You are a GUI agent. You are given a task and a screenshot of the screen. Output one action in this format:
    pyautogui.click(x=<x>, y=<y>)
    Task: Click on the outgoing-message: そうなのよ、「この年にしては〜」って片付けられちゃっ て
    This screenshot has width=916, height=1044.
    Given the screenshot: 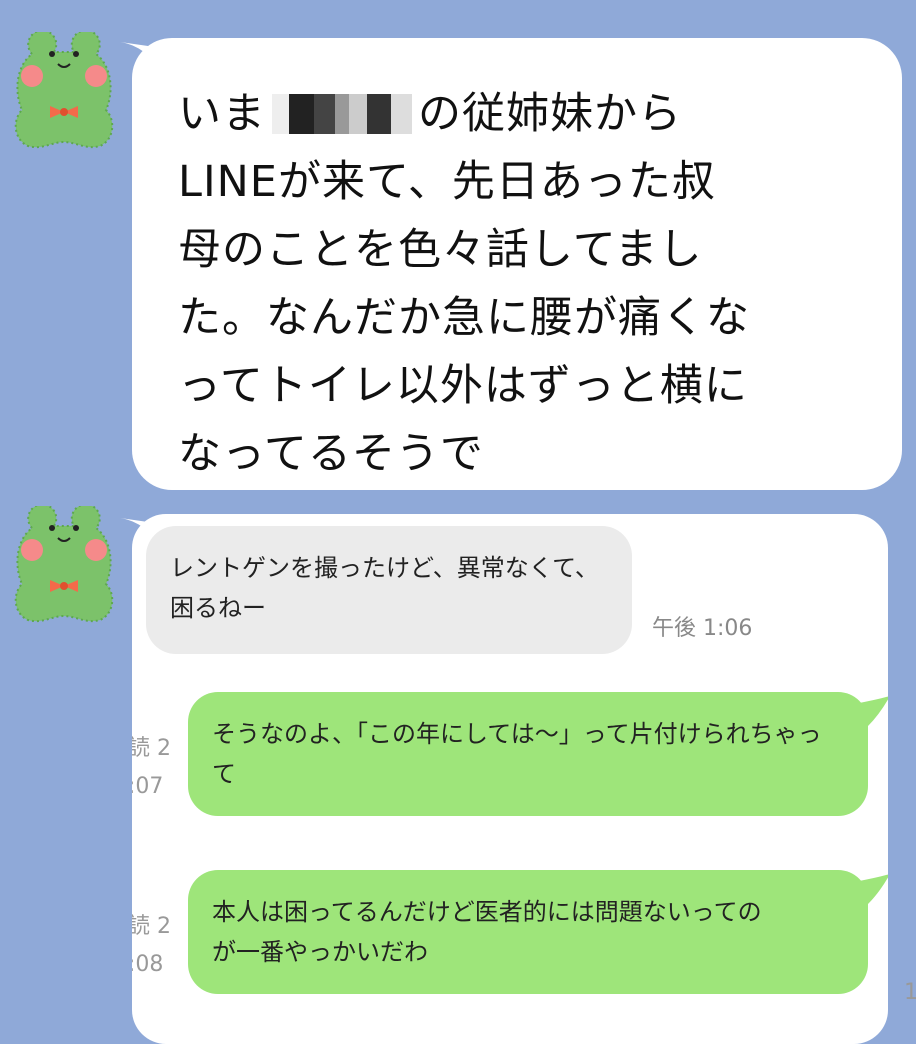 What is the action you would take?
    pyautogui.click(x=528, y=754)
    